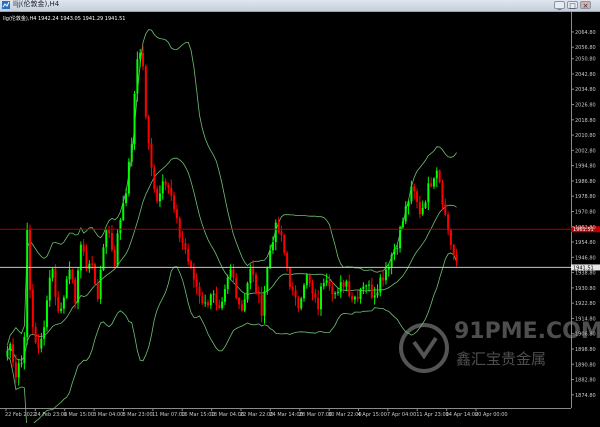 The image size is (600, 427). What do you see at coordinates (572, 5) in the screenshot?
I see `maximize-button: □` at bounding box center [572, 5].